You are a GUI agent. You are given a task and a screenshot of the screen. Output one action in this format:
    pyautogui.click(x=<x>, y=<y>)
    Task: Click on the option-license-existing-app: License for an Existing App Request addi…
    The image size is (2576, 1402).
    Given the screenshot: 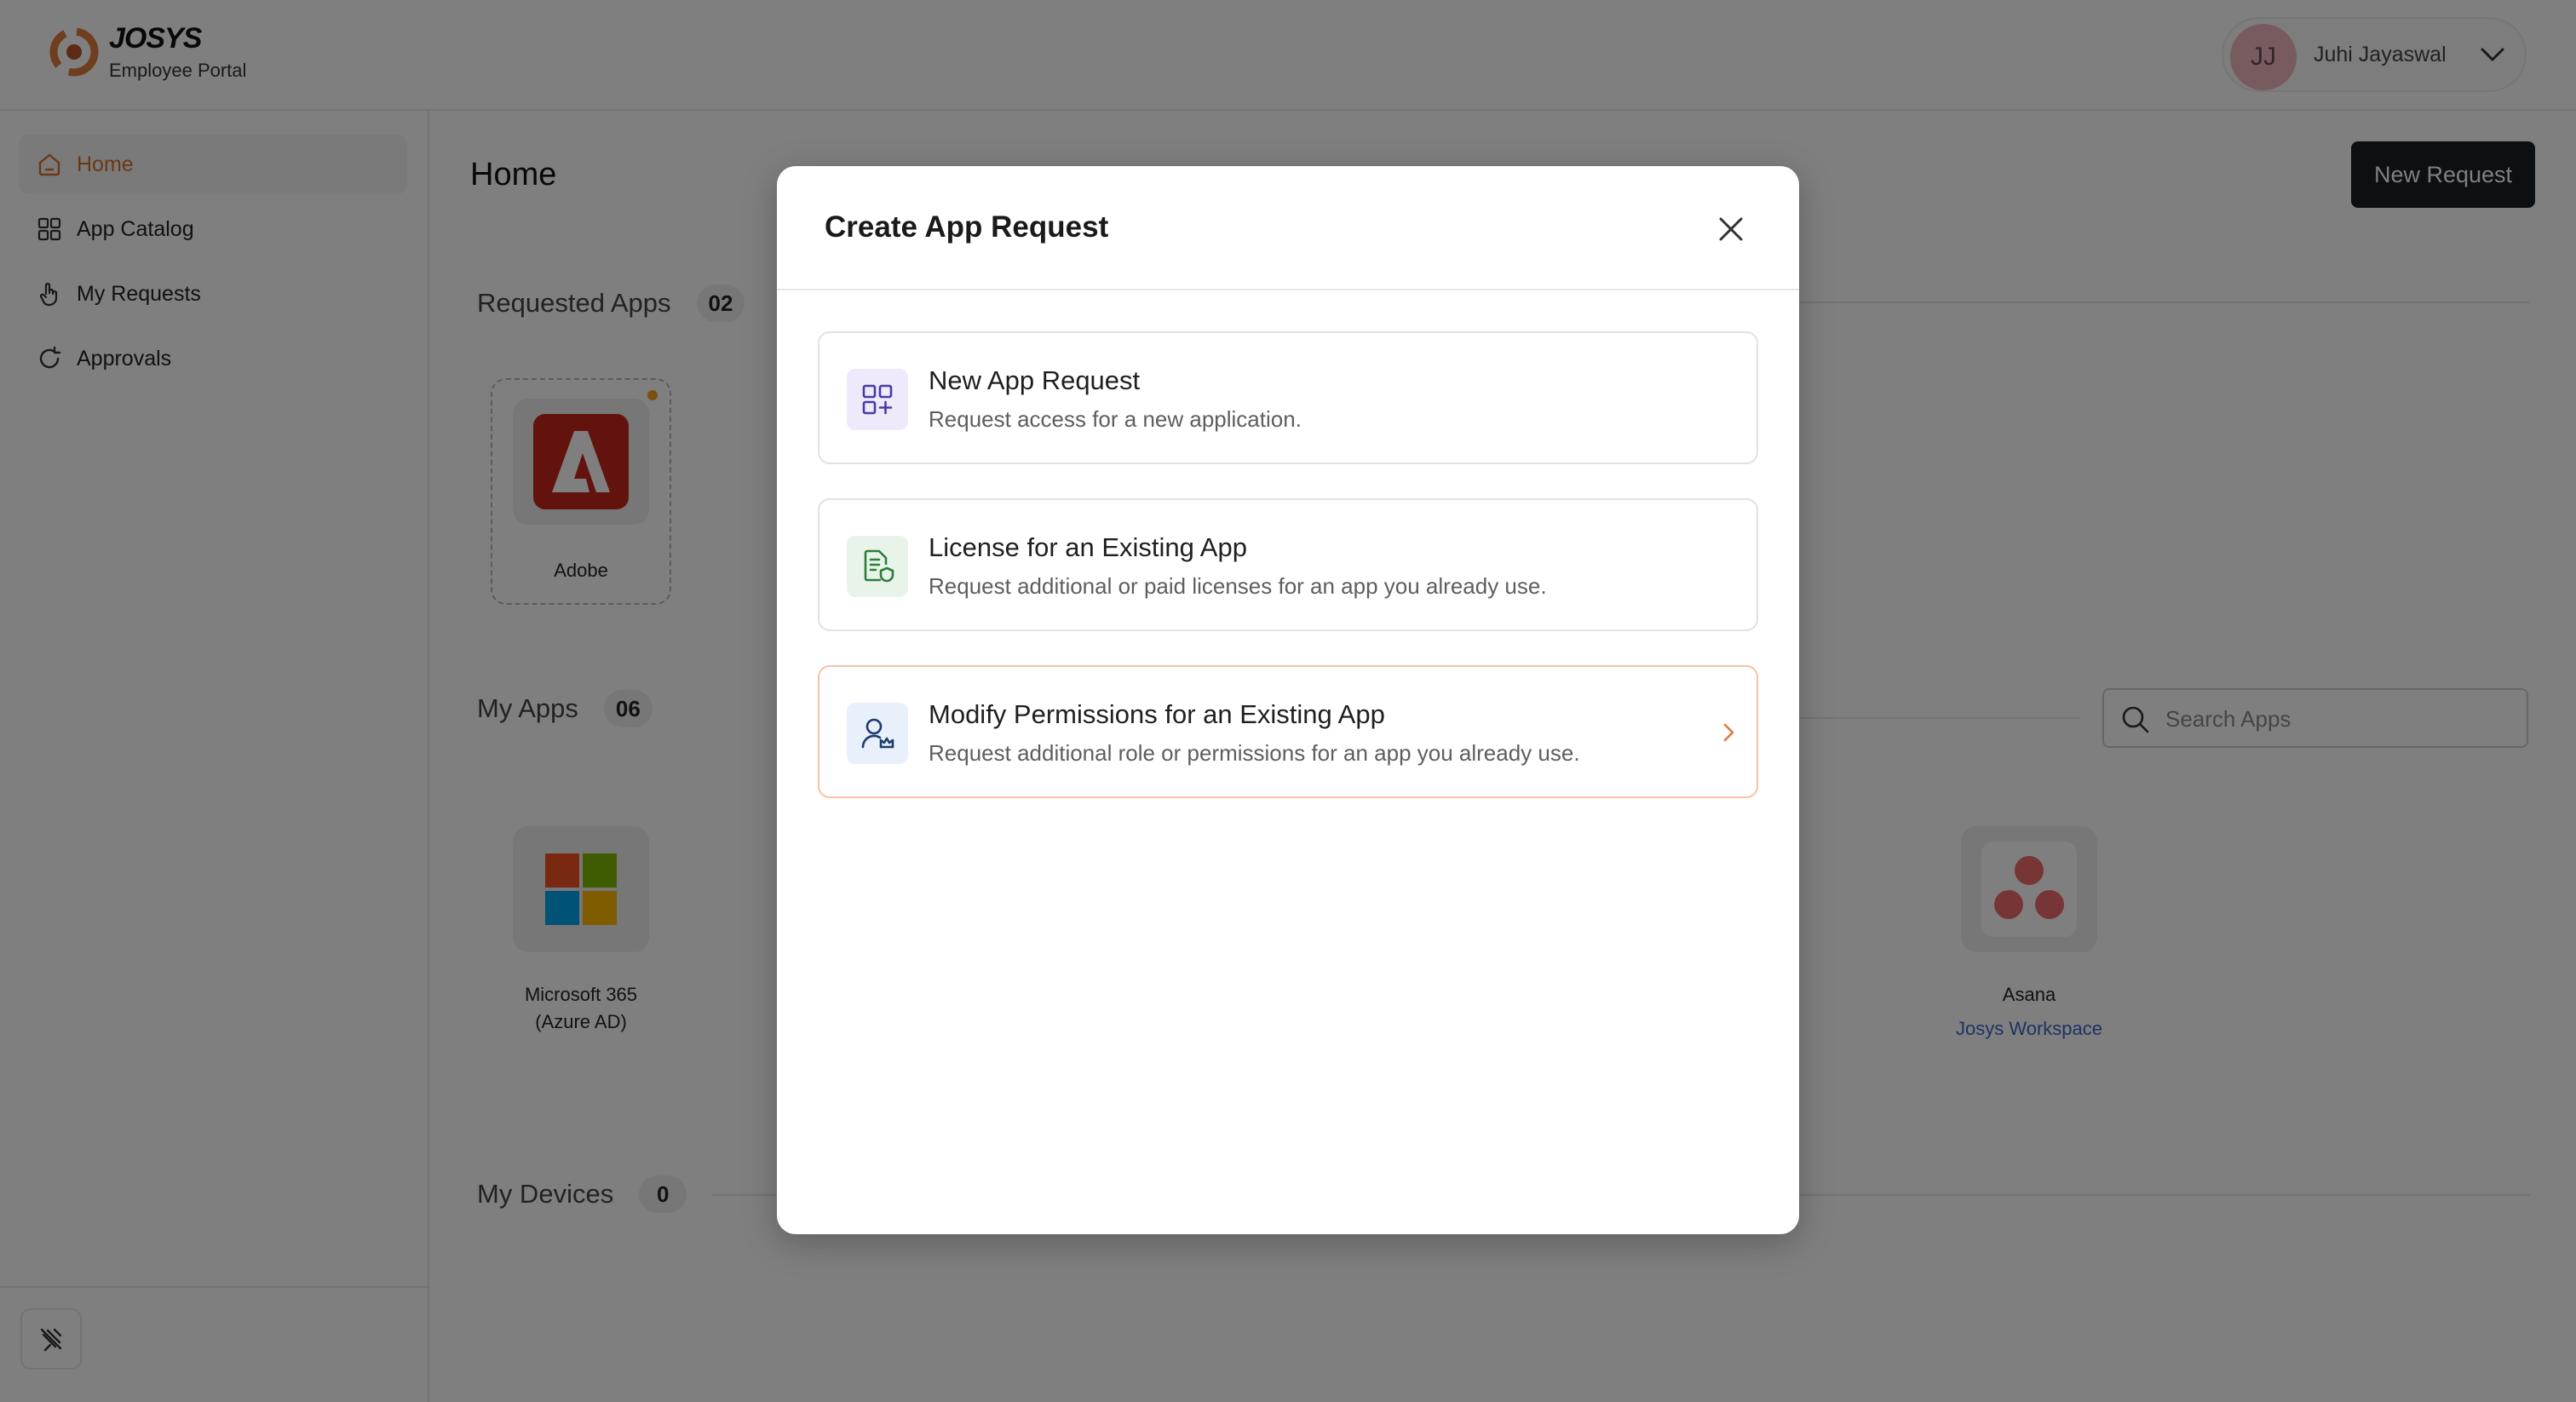 What is the action you would take?
    pyautogui.click(x=1288, y=564)
    